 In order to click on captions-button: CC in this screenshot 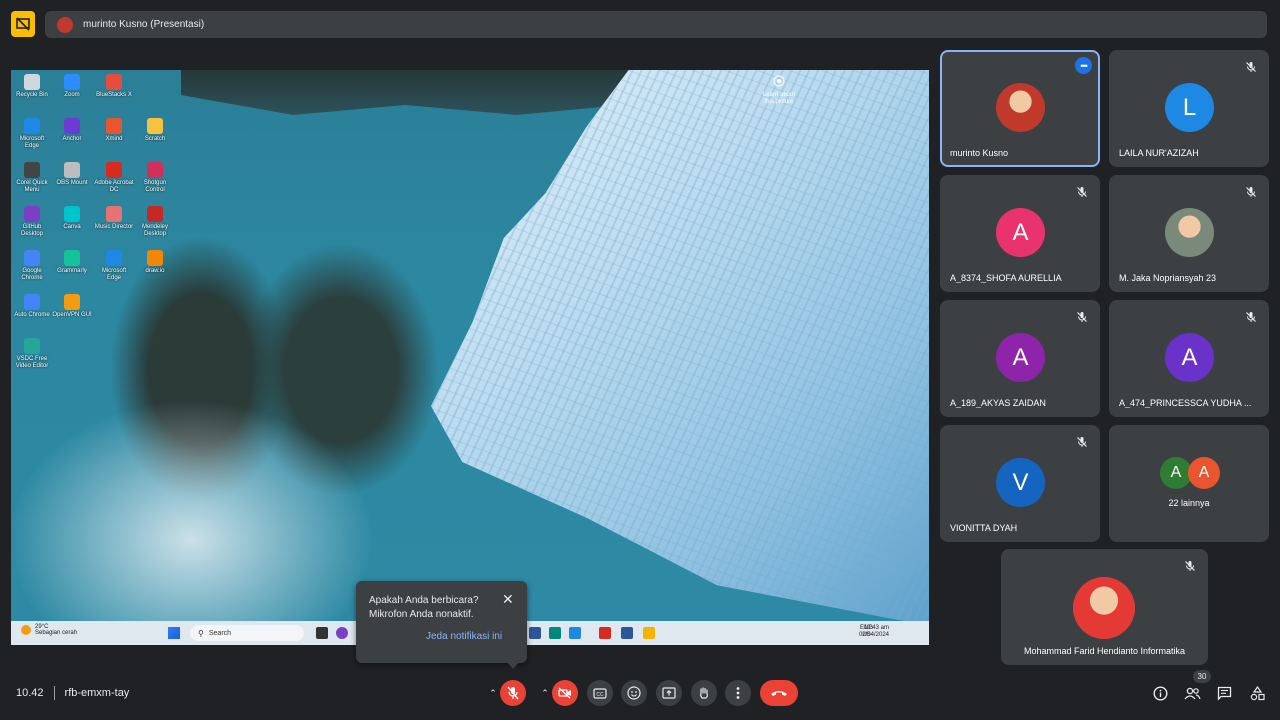, I will do `click(600, 693)`.